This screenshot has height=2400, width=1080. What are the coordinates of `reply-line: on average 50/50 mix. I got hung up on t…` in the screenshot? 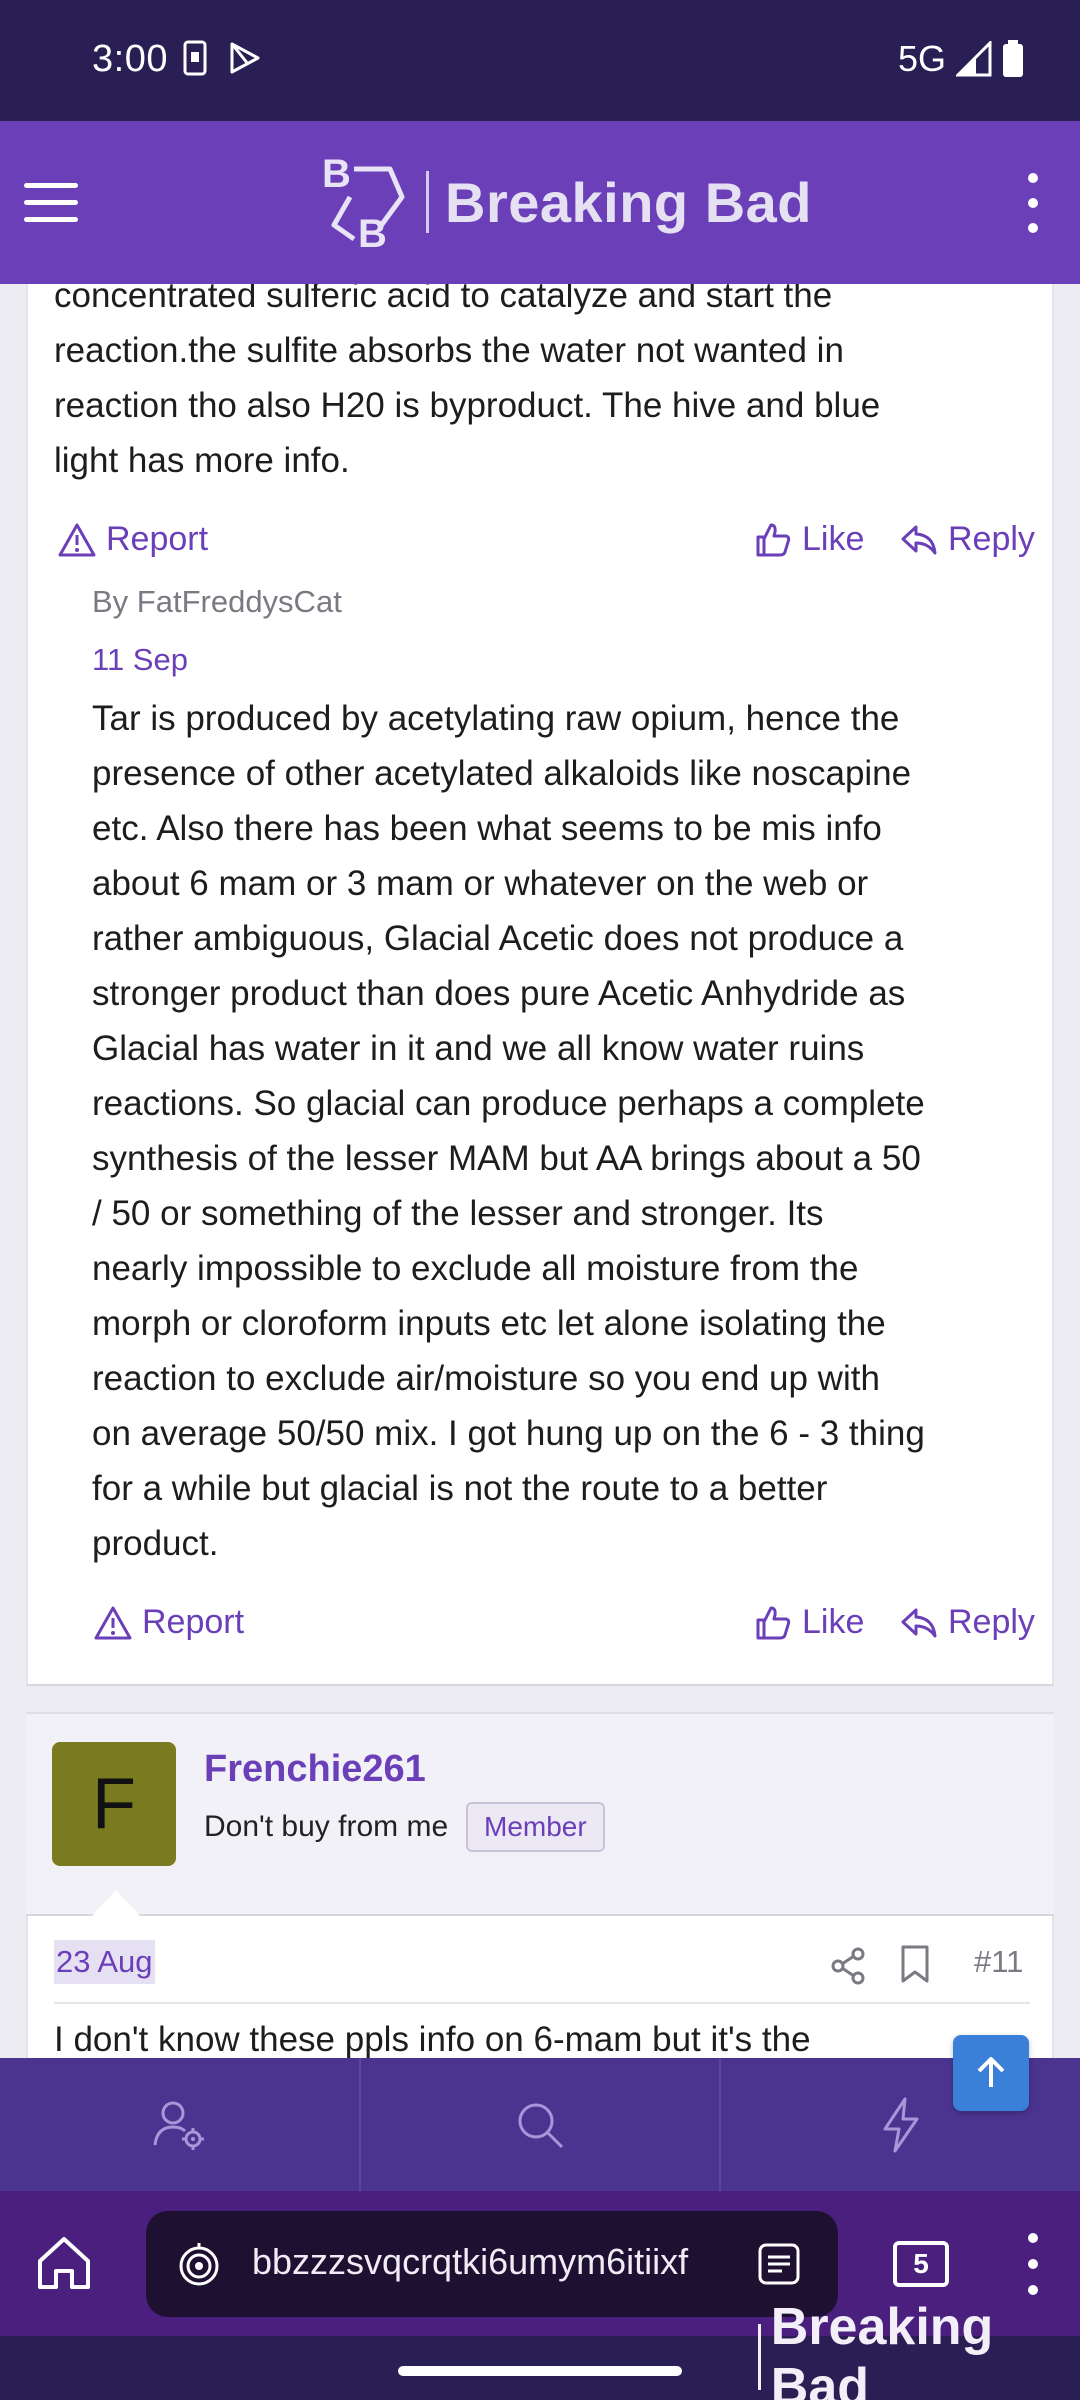 It's located at (508, 1433).